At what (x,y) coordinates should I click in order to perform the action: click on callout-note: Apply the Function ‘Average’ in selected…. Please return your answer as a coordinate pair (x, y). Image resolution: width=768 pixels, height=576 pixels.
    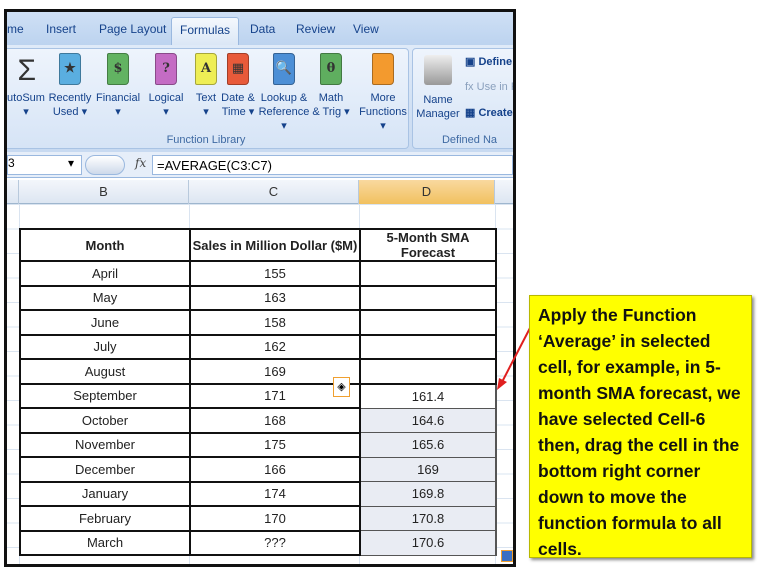
    Looking at the image, I should click on (640, 427).